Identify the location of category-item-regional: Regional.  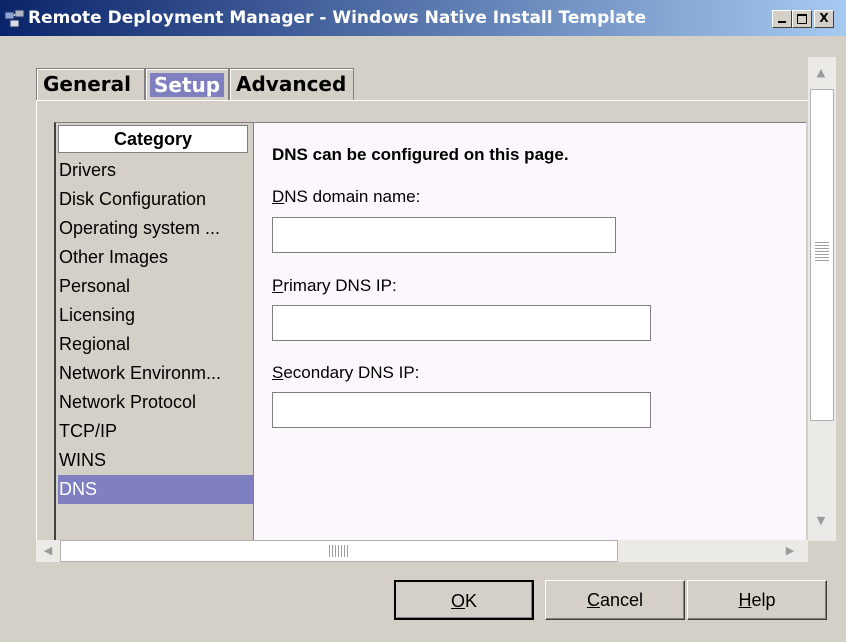
(155, 344).